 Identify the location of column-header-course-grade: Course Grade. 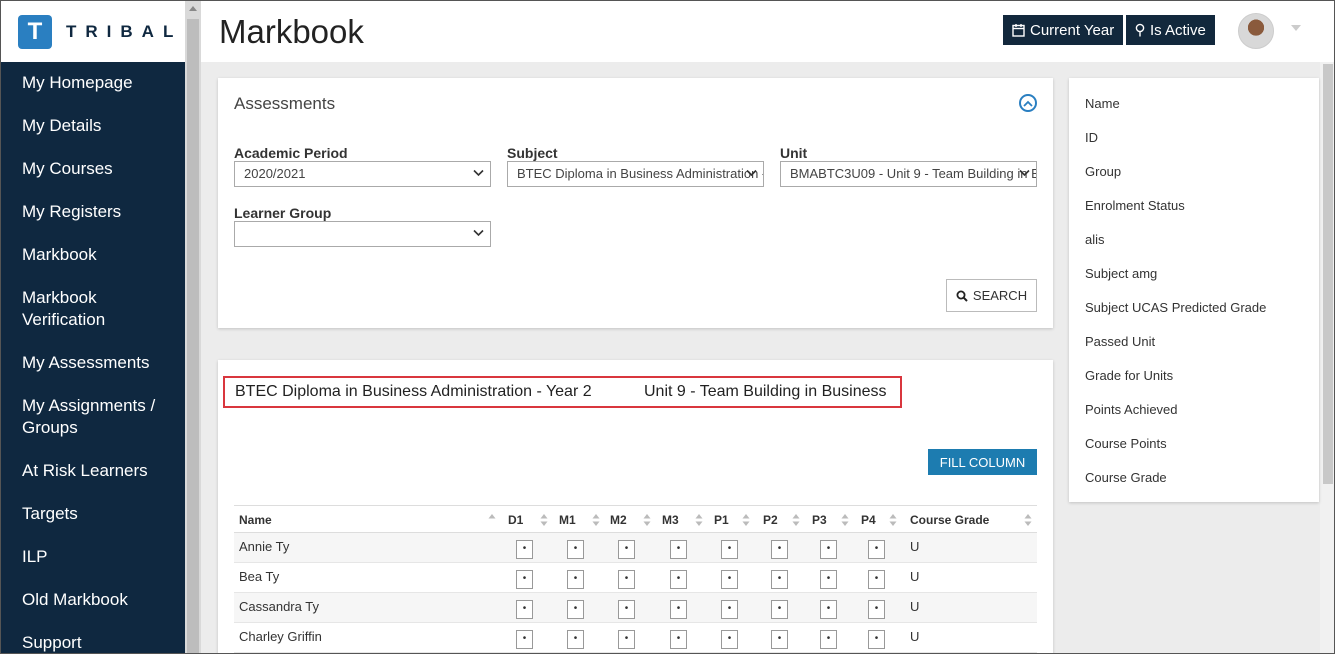
(949, 520).